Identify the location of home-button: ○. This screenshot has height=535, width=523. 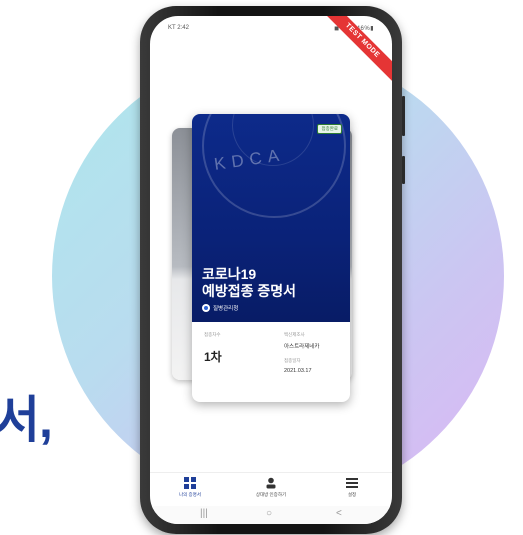
(269, 513).